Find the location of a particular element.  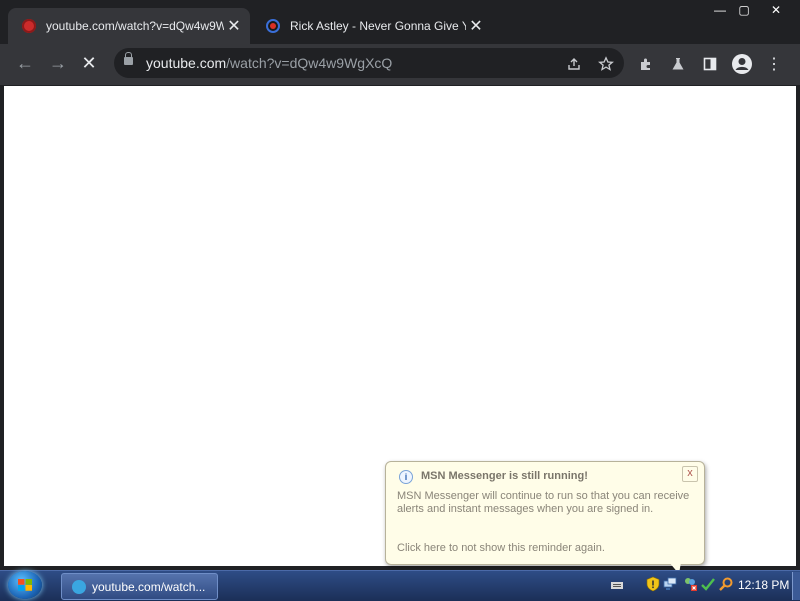

tab-title: youtube.com/watch?v=dQw4w9W is located at coordinates (135, 26).